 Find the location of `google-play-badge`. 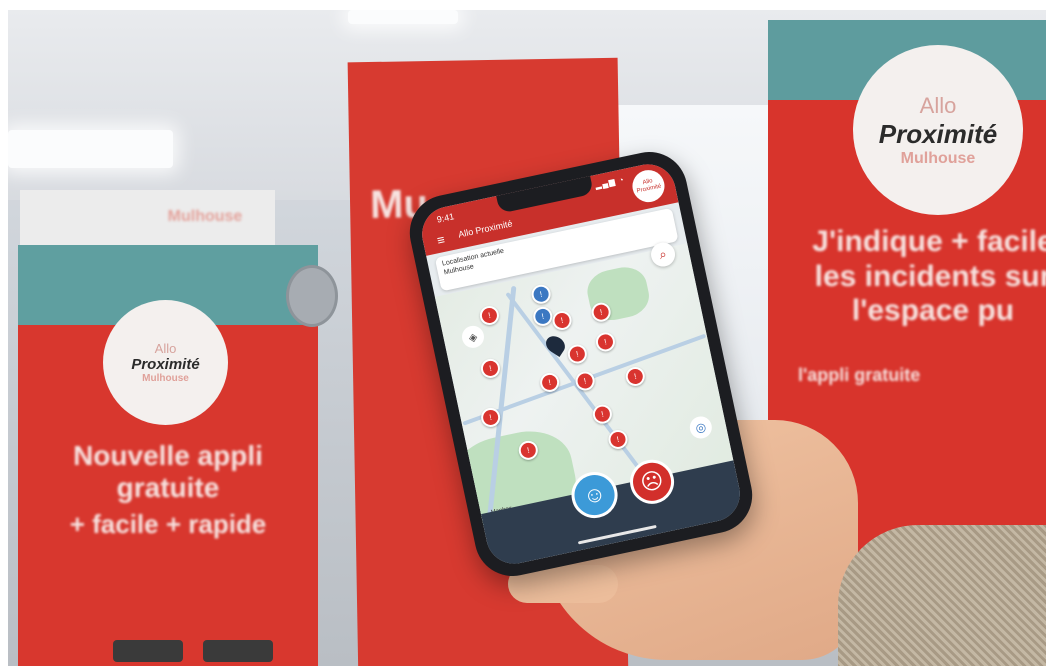

google-play-badge is located at coordinates (238, 651).